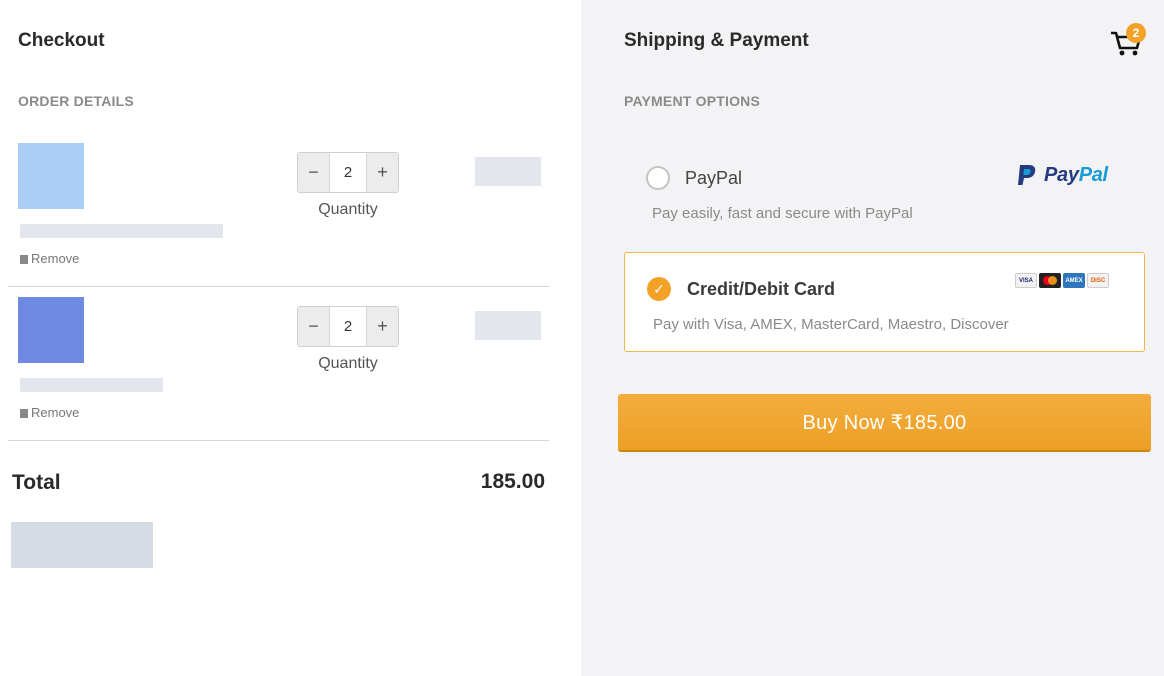 This screenshot has width=1164, height=676. I want to click on cart-count-badge: 2, so click(1136, 33).